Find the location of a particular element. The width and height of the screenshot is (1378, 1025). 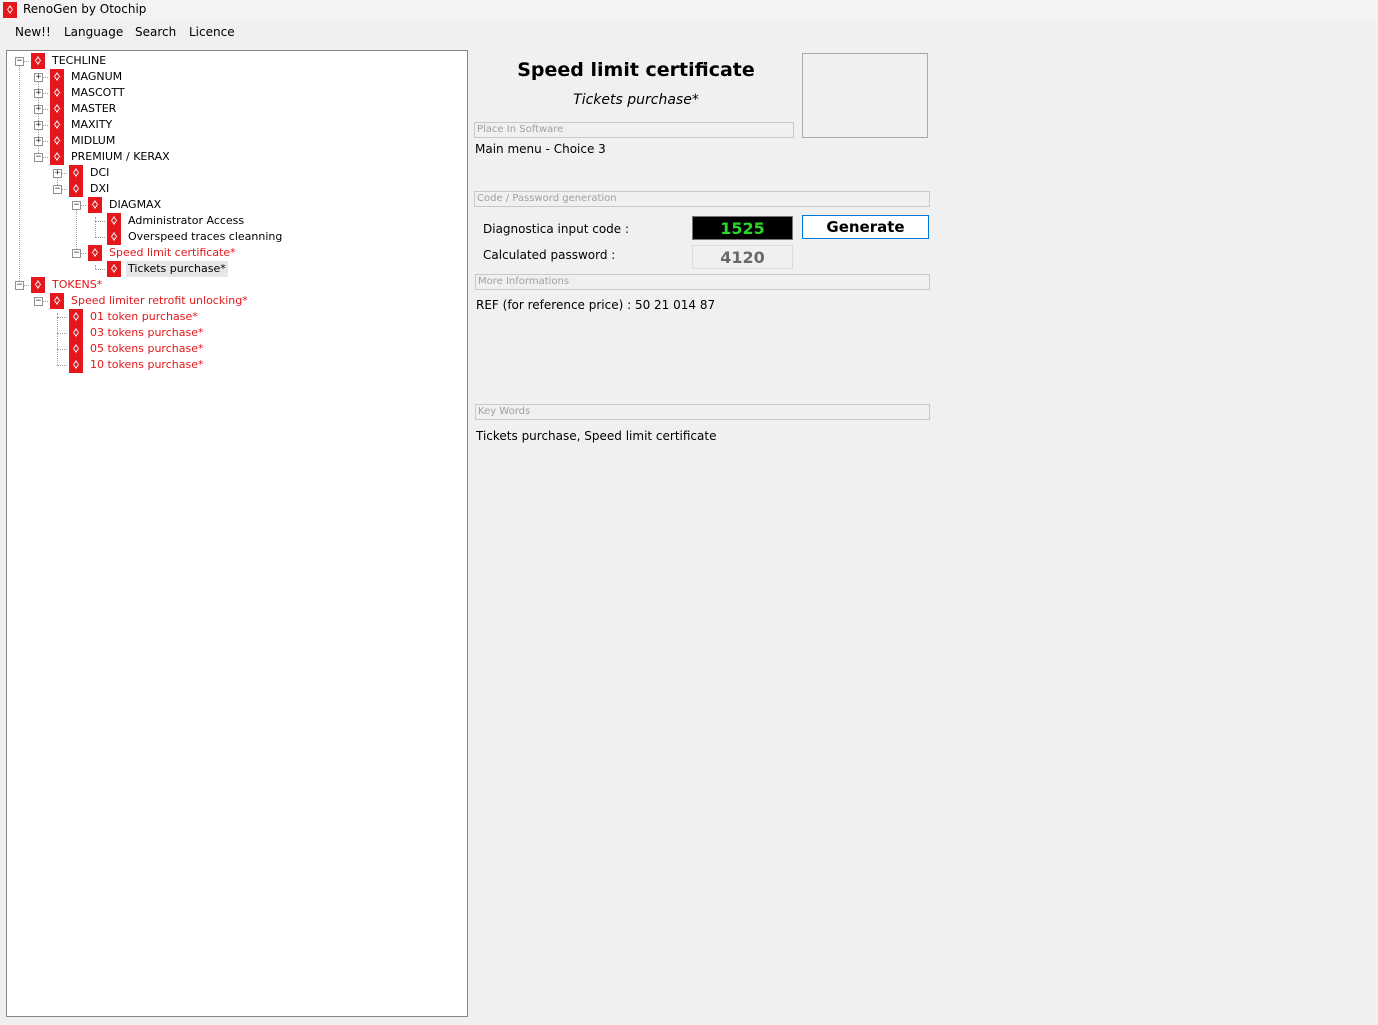

product-image-placeholder is located at coordinates (865, 95).